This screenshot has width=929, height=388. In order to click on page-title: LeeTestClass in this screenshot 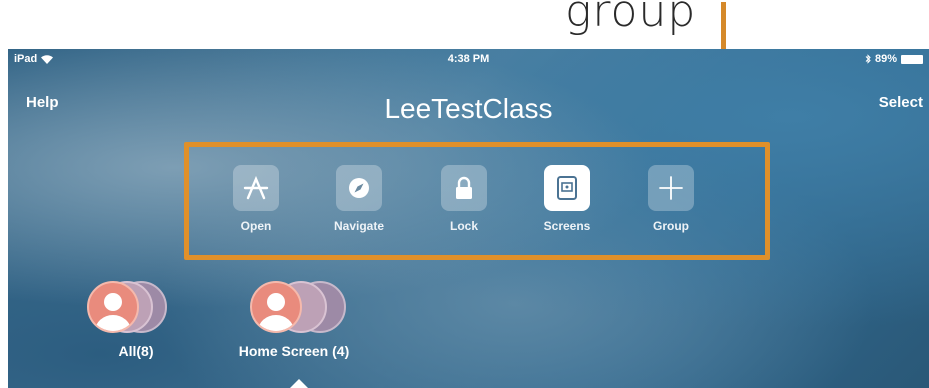, I will do `click(468, 108)`.